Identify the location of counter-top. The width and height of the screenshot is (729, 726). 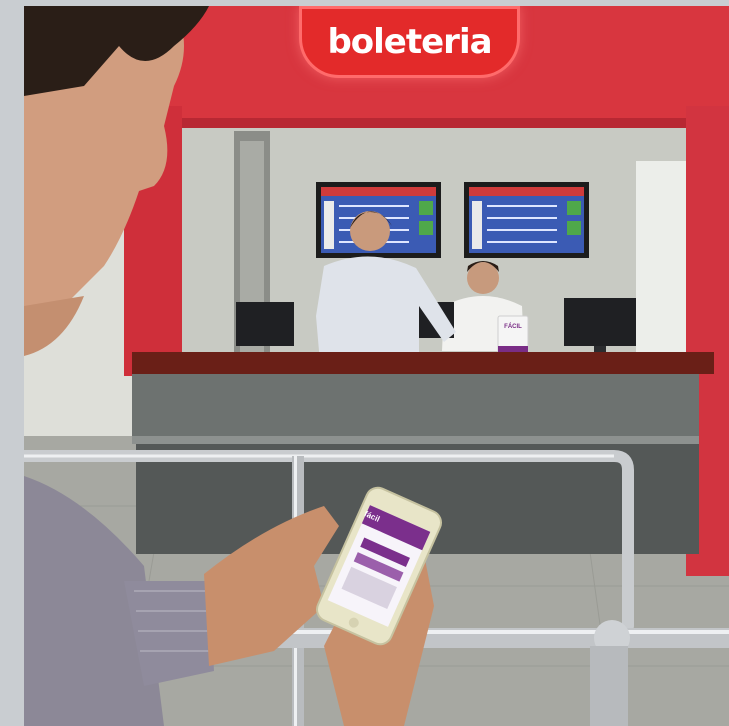
(423, 363).